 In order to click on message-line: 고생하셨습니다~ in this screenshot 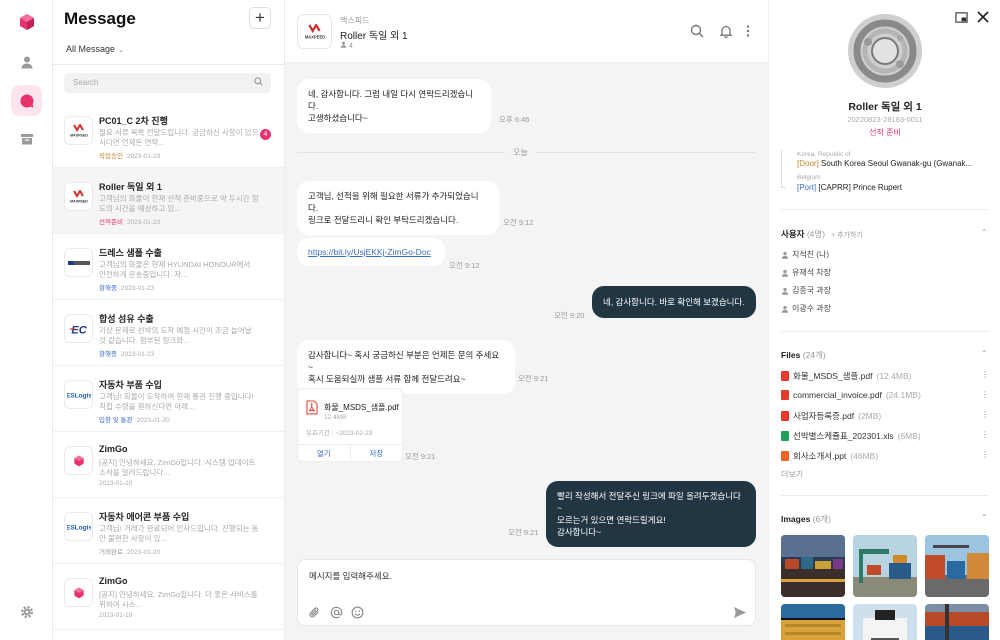, I will do `click(338, 118)`.